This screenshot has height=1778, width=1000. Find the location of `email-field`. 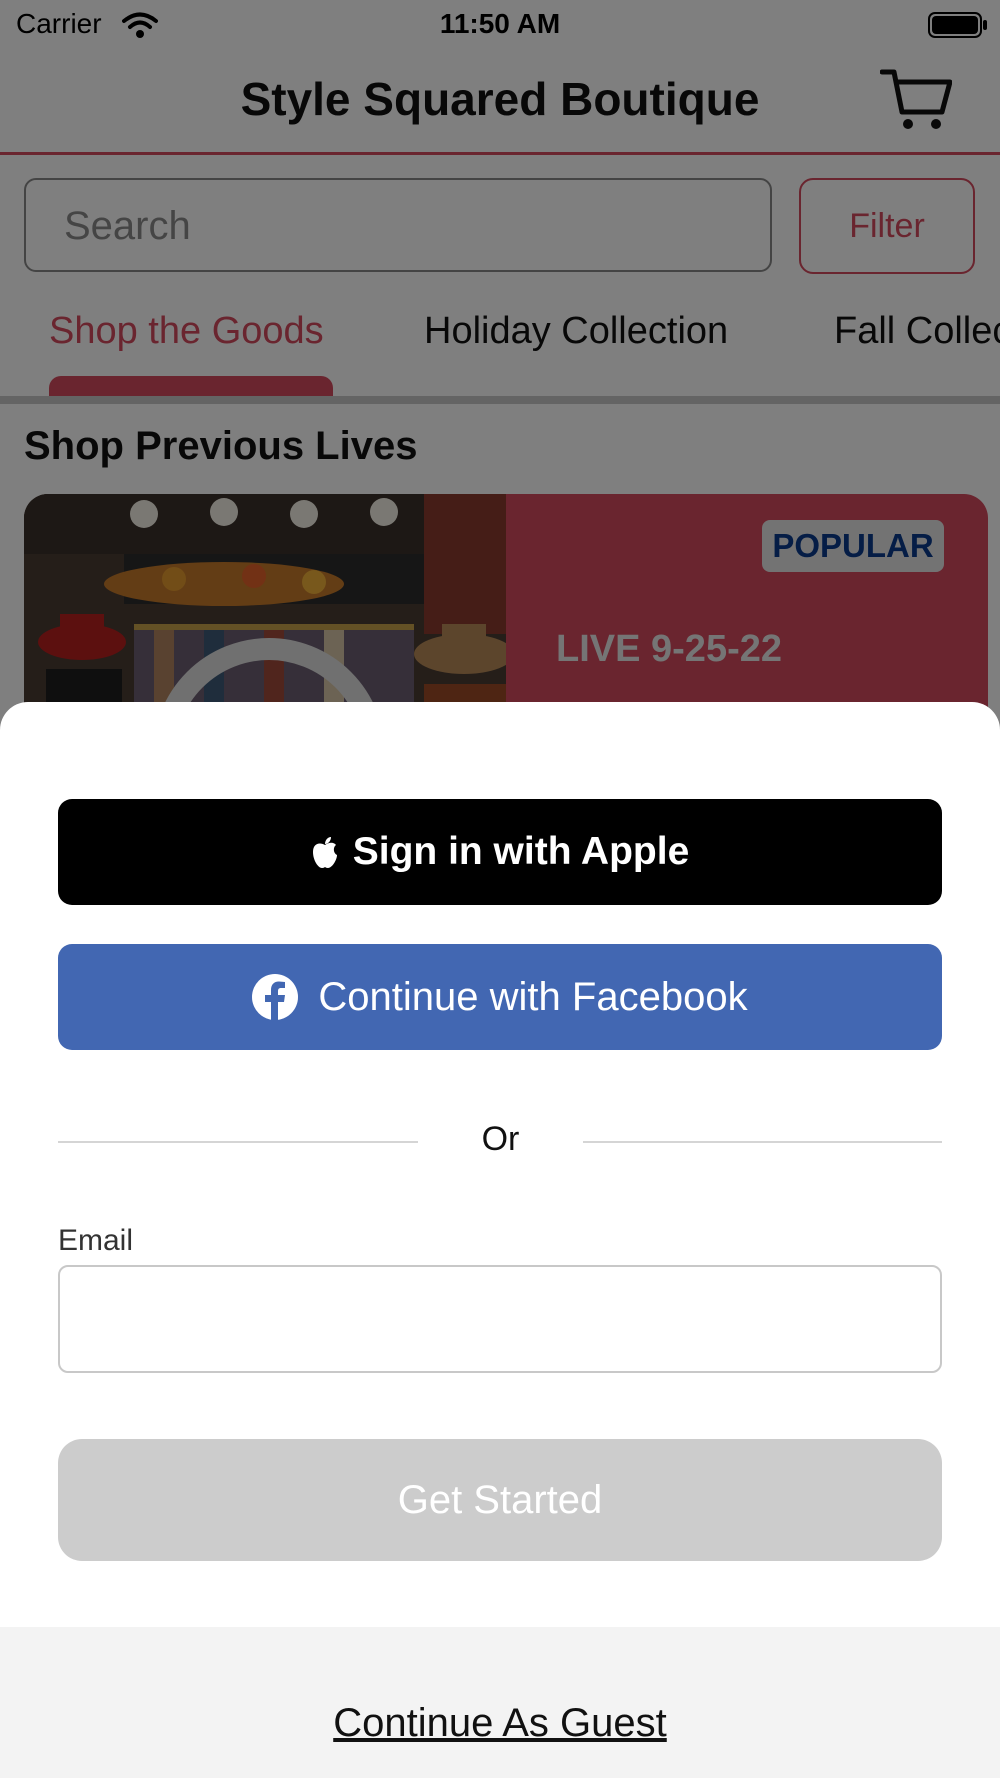

email-field is located at coordinates (500, 1319).